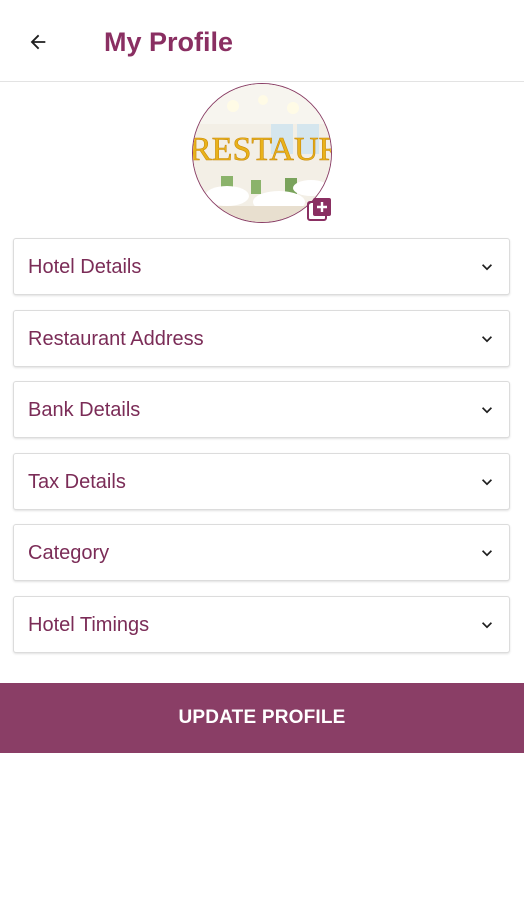 The image size is (524, 900). I want to click on app-header: My Profile, so click(262, 41).